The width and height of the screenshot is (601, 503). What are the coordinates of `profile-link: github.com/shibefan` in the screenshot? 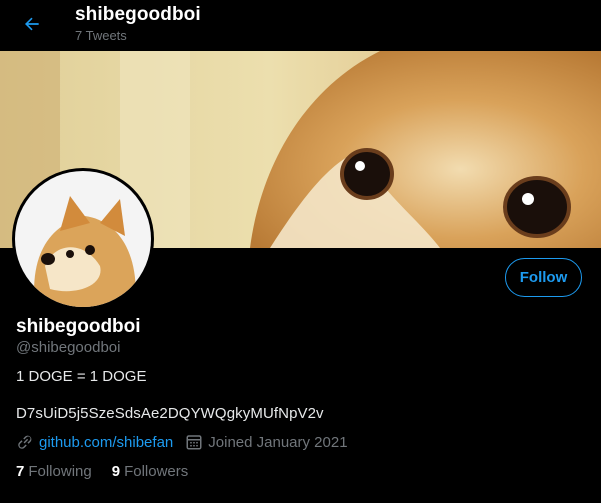 It's located at (106, 442).